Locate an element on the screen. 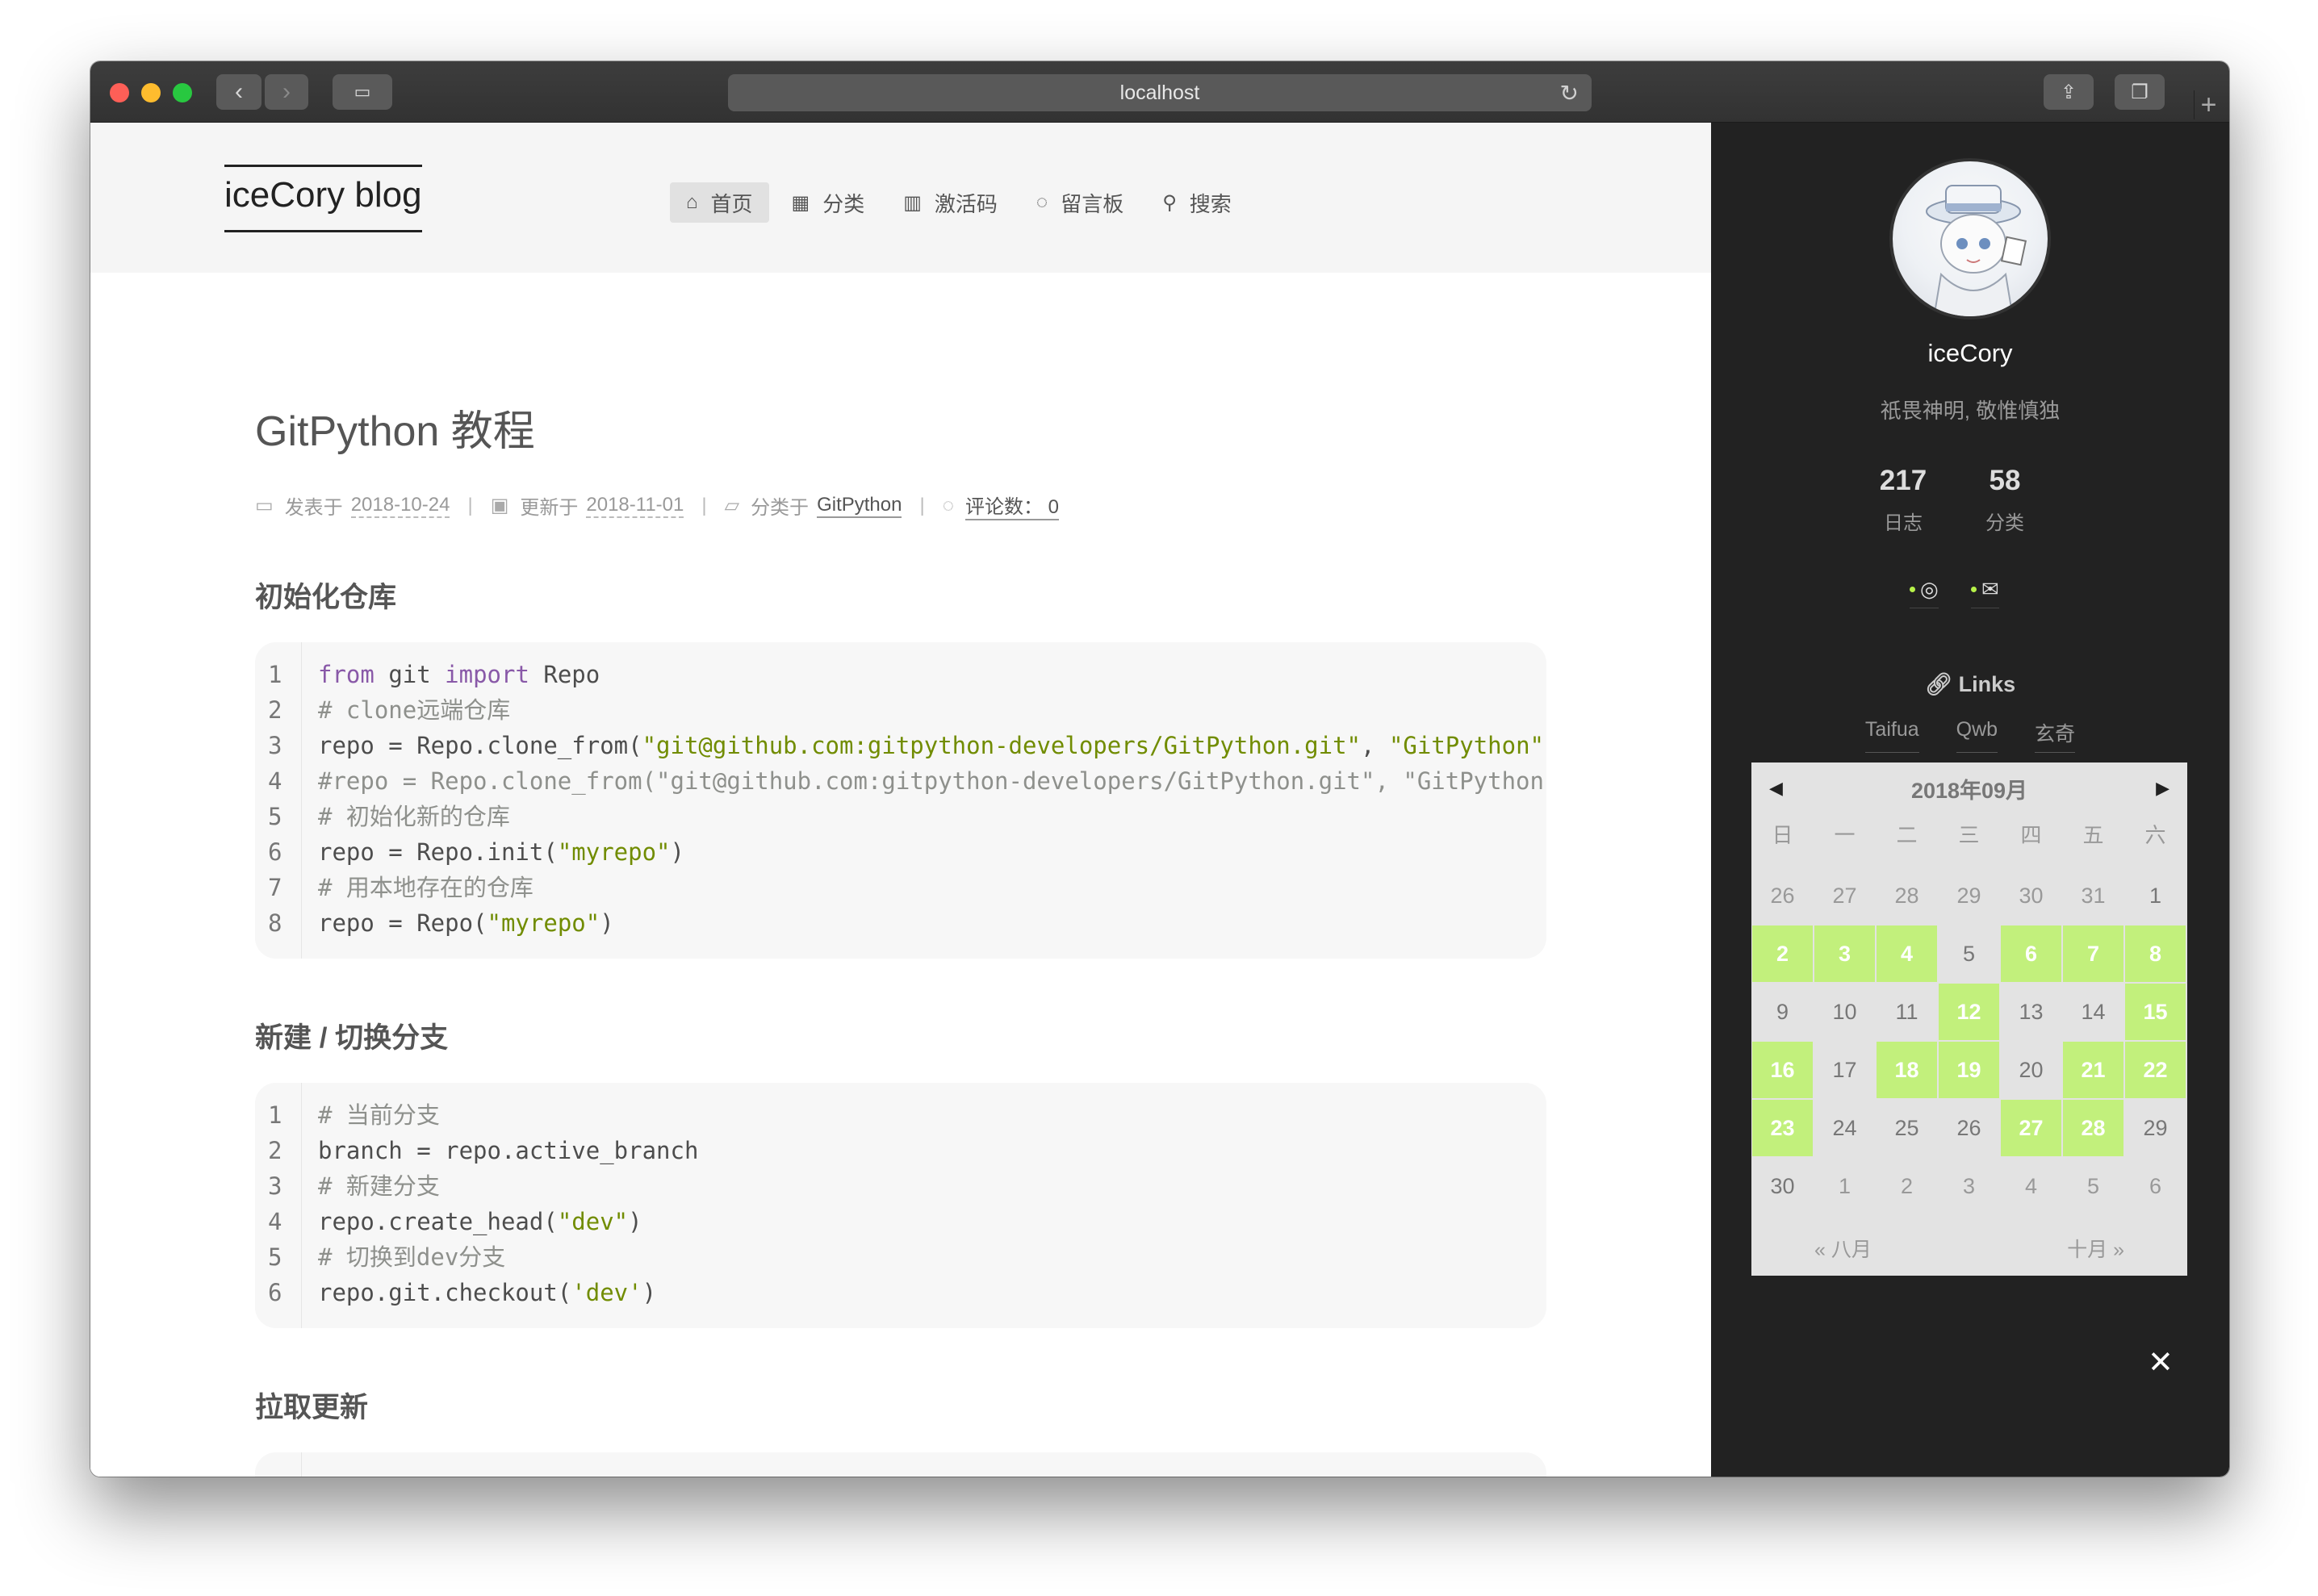  code-token: ) is located at coordinates (635, 1221).